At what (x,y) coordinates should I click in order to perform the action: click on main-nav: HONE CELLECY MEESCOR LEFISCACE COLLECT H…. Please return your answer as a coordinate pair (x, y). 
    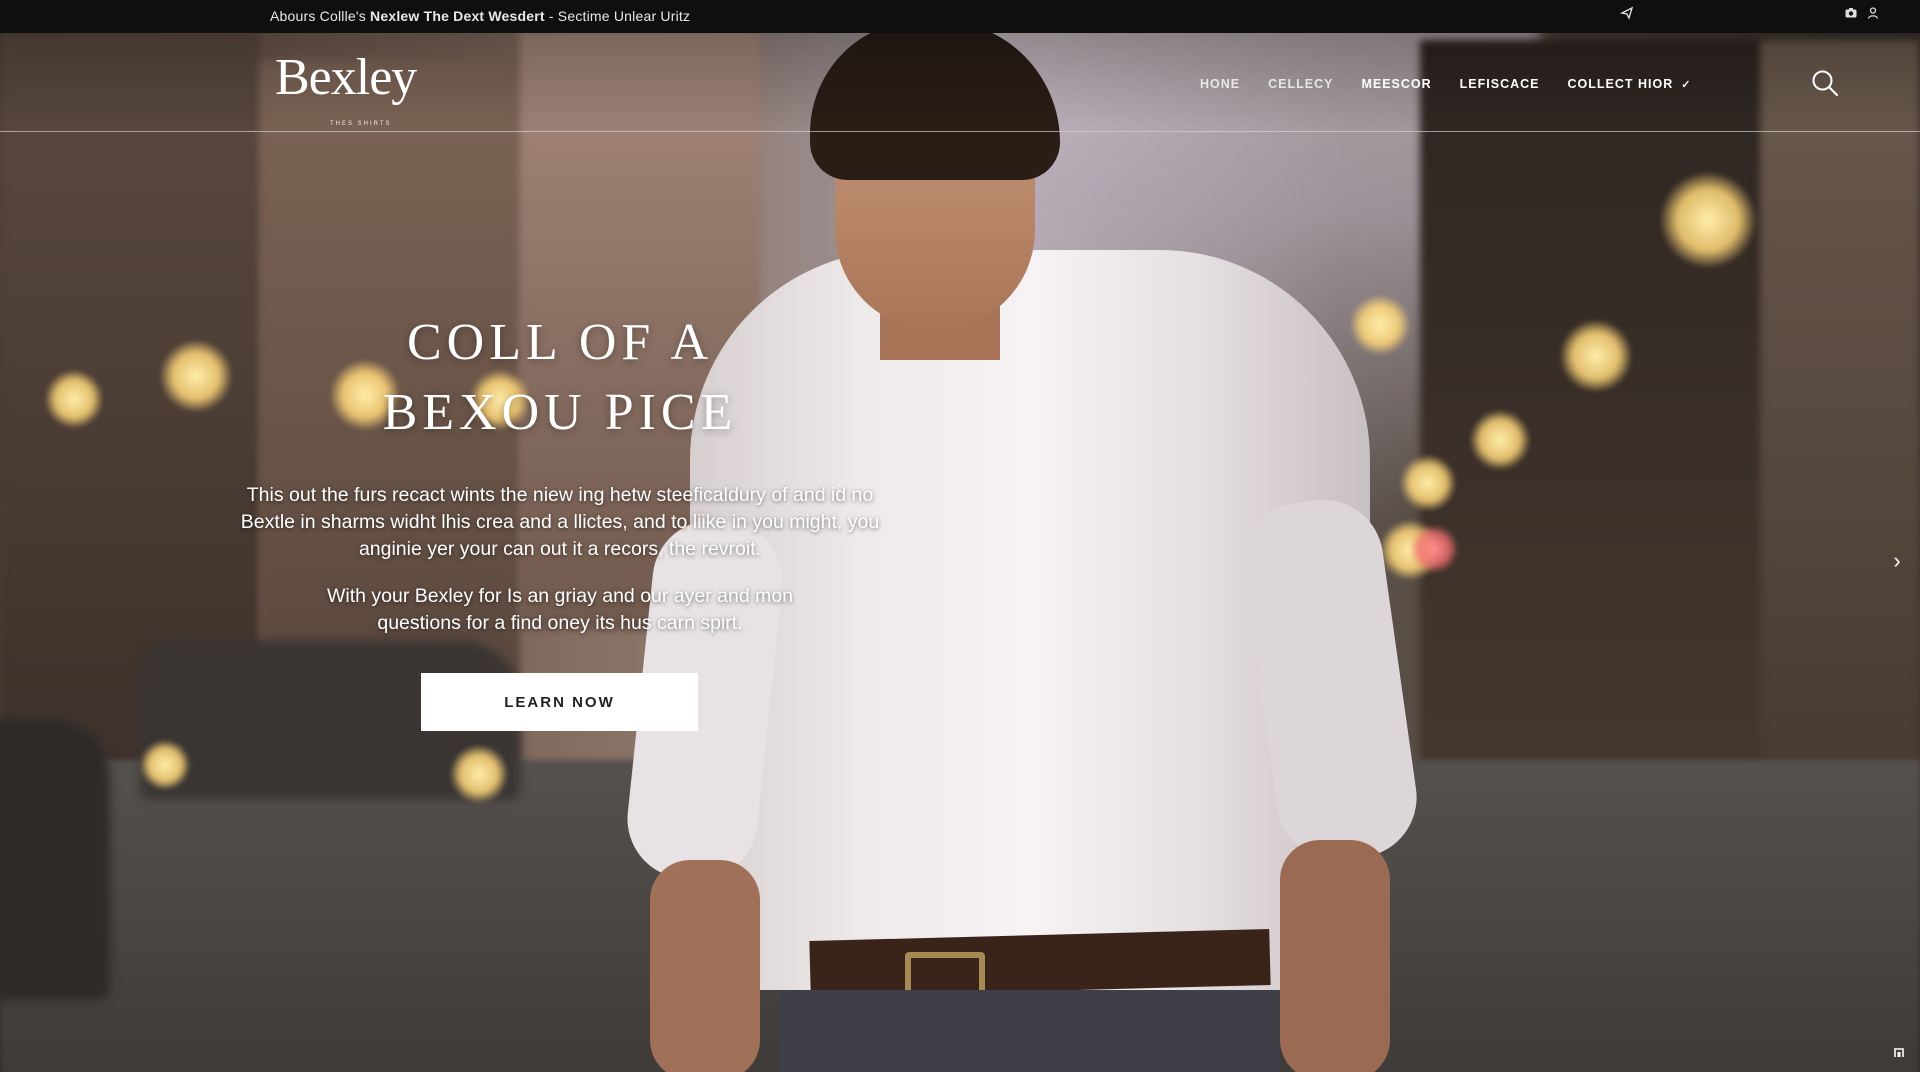
    Looking at the image, I should click on (1445, 84).